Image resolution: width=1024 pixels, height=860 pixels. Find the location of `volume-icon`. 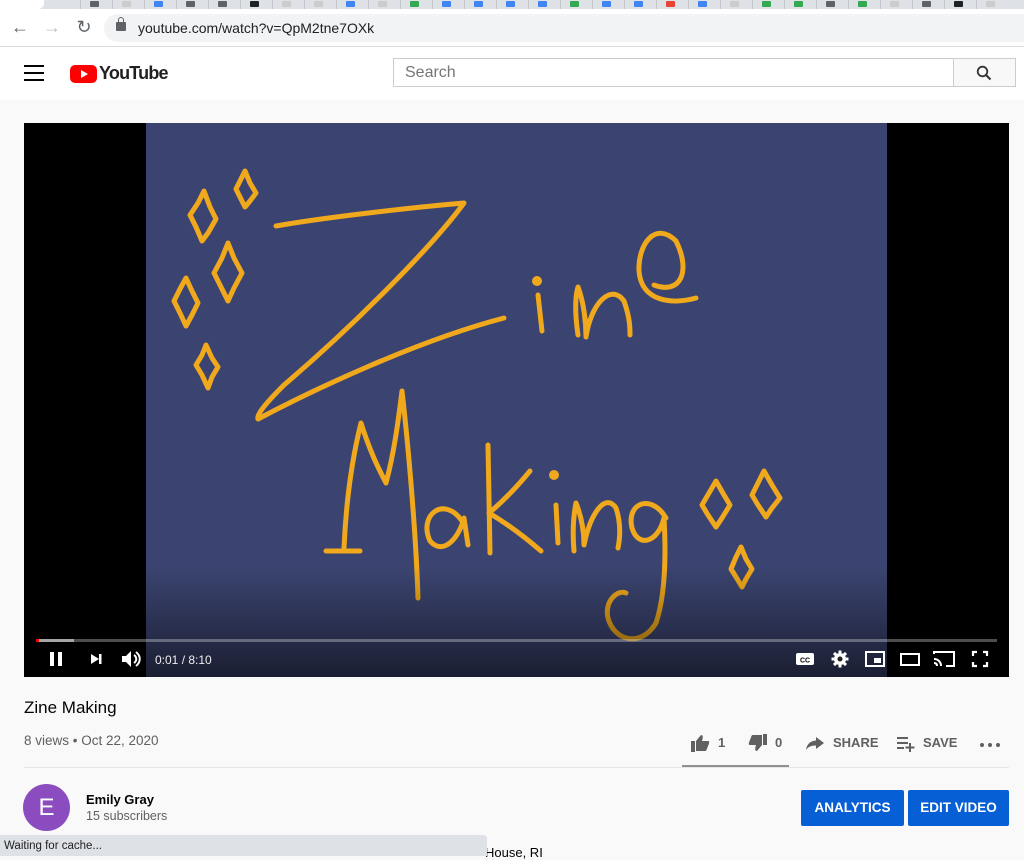

volume-icon is located at coordinates (131, 659).